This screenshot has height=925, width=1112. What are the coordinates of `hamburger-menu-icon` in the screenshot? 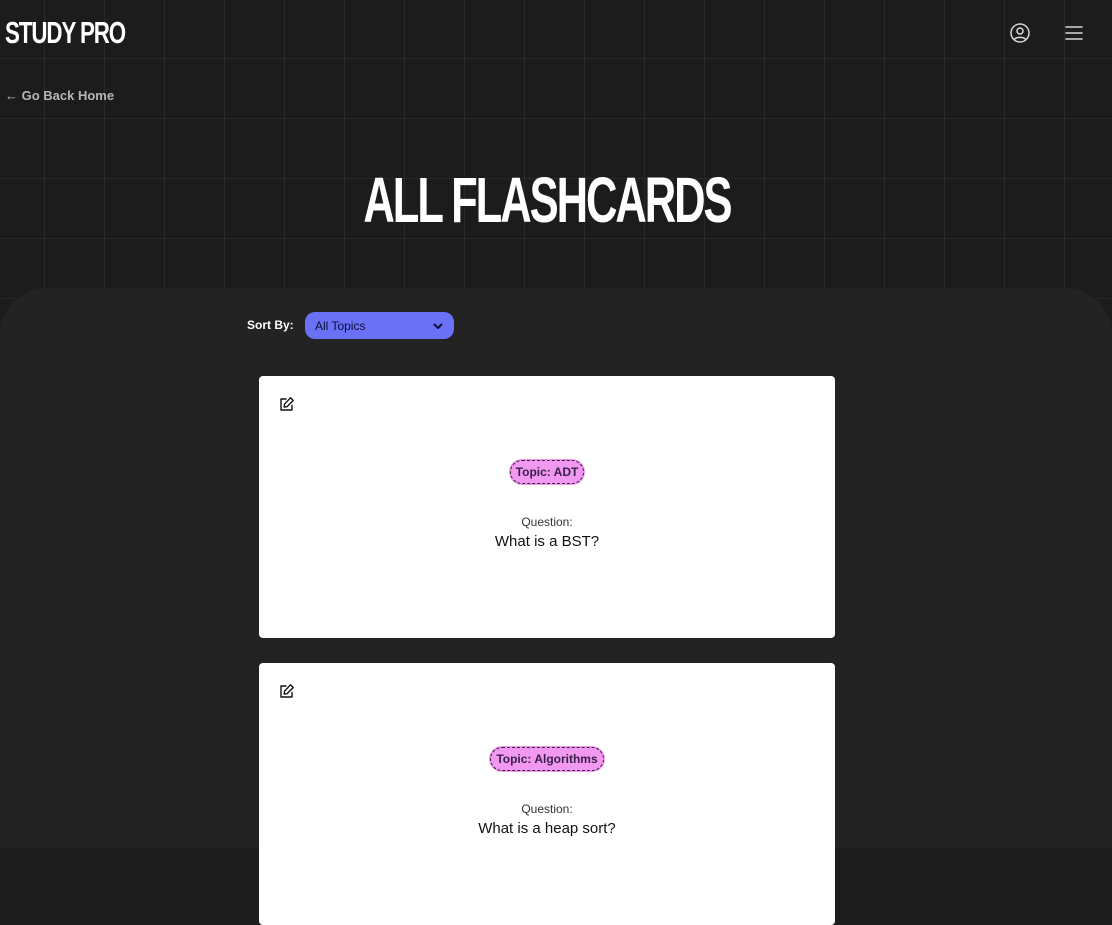 It's located at (1074, 33).